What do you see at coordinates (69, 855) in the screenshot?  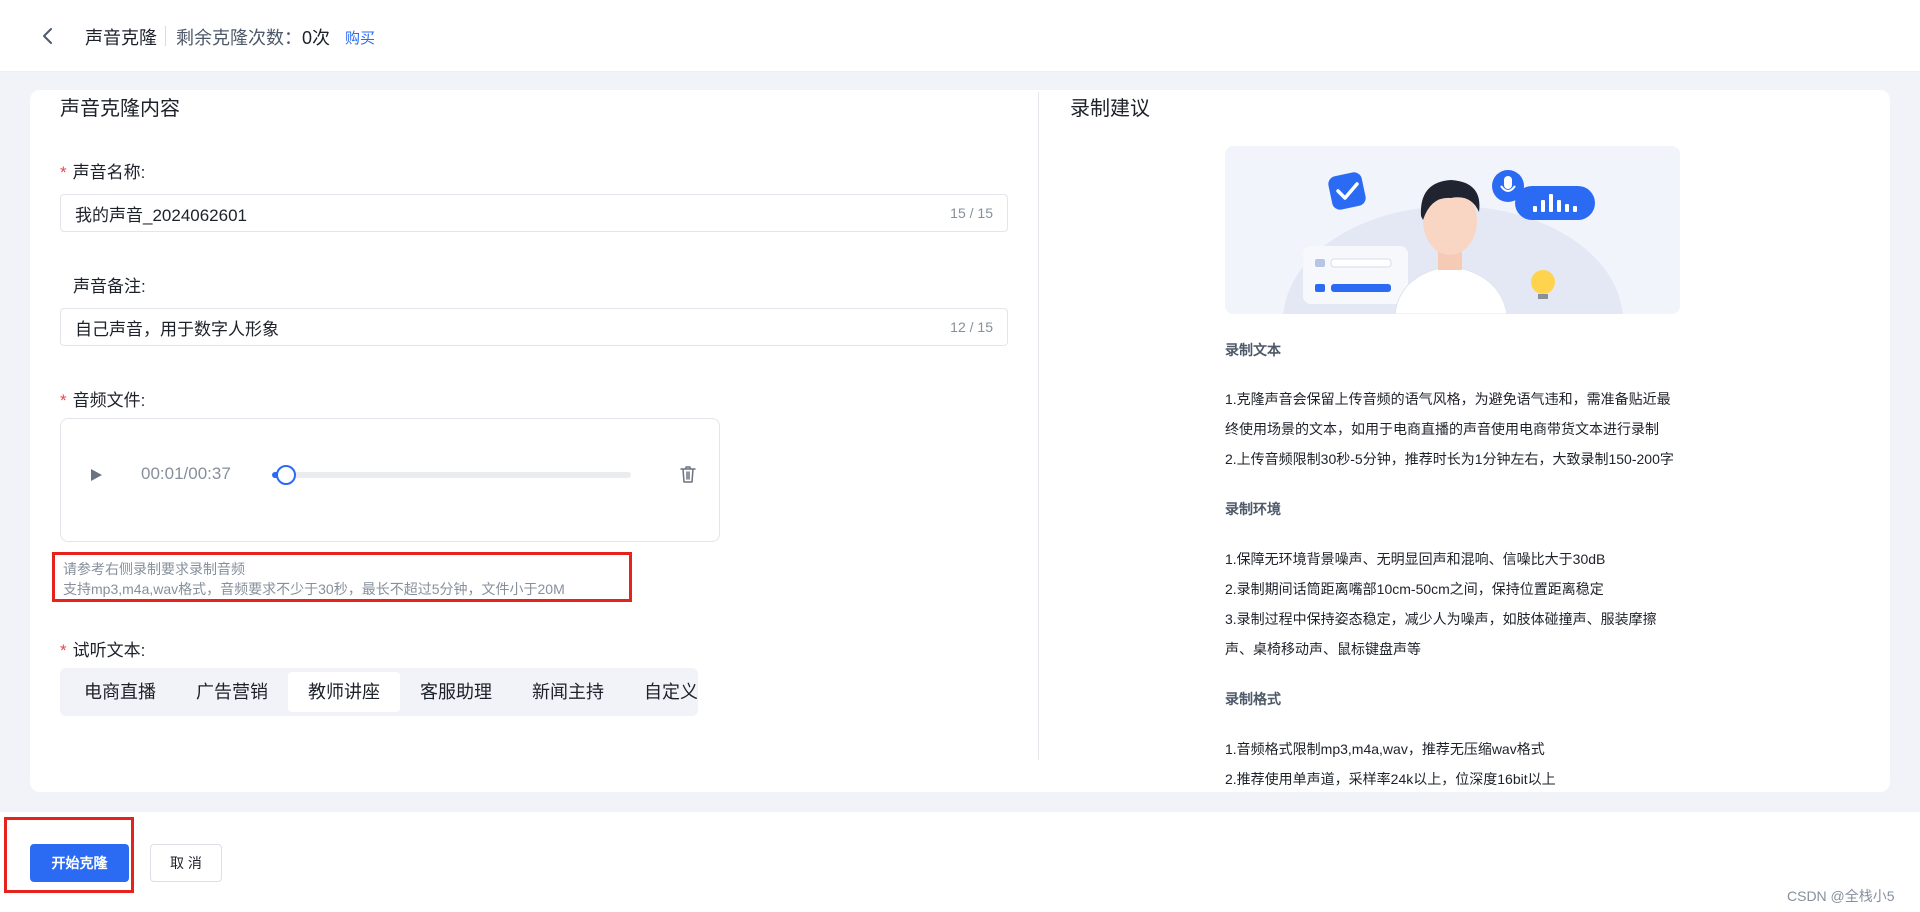 I see `start-button-highlight` at bounding box center [69, 855].